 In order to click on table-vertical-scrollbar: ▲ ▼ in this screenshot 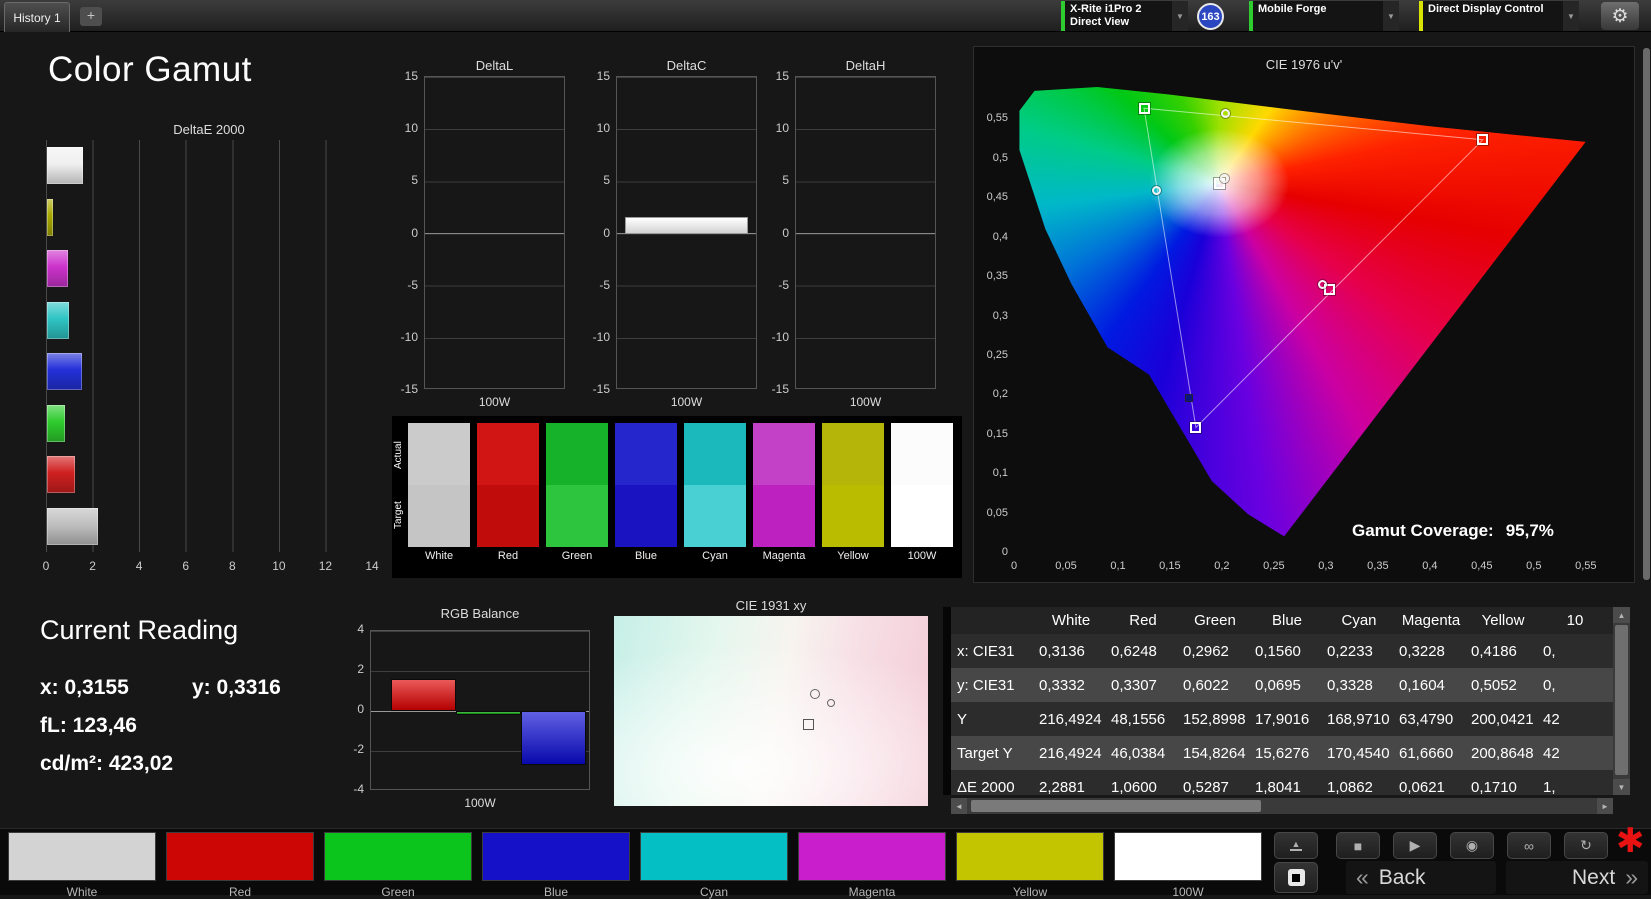, I will do `click(1621, 701)`.